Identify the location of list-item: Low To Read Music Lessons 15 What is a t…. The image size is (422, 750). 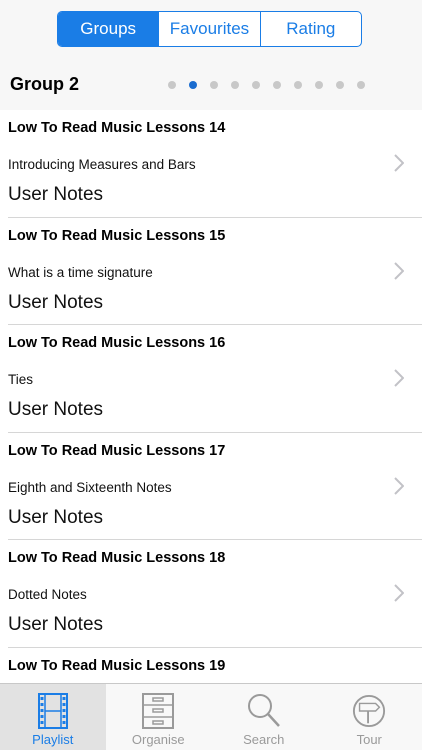
(215, 271).